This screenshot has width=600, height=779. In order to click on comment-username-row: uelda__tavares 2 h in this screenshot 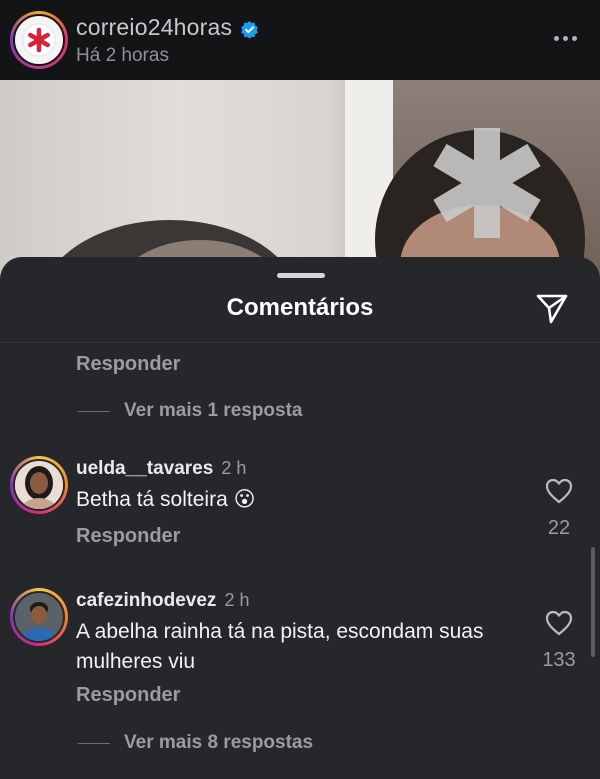, I will do `click(161, 469)`.